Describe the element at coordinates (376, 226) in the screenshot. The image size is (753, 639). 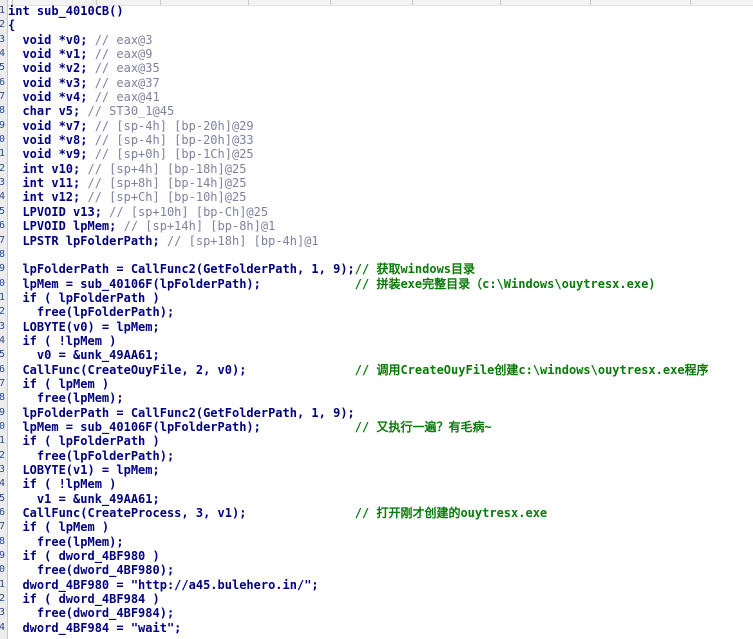
I see `code-line: 6 LPVOID lpMem; // [sp+14h] [bp-8h]@1` at that location.